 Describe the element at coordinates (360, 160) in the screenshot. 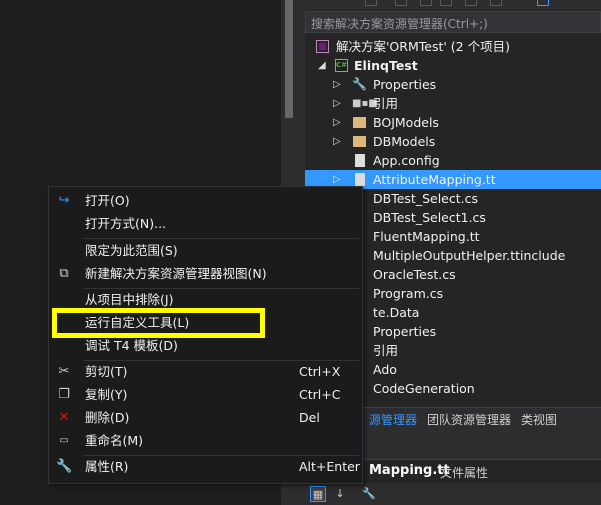

I see `config-file-icon` at that location.